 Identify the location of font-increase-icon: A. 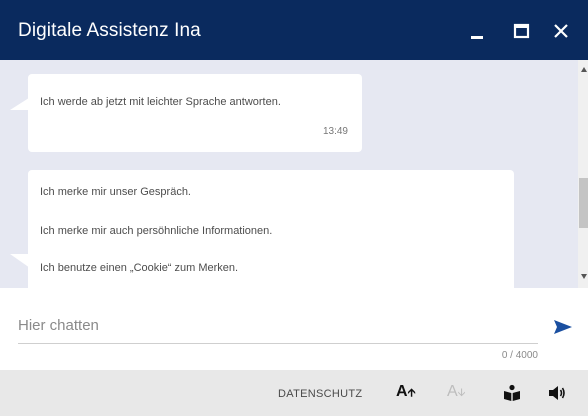
(402, 391).